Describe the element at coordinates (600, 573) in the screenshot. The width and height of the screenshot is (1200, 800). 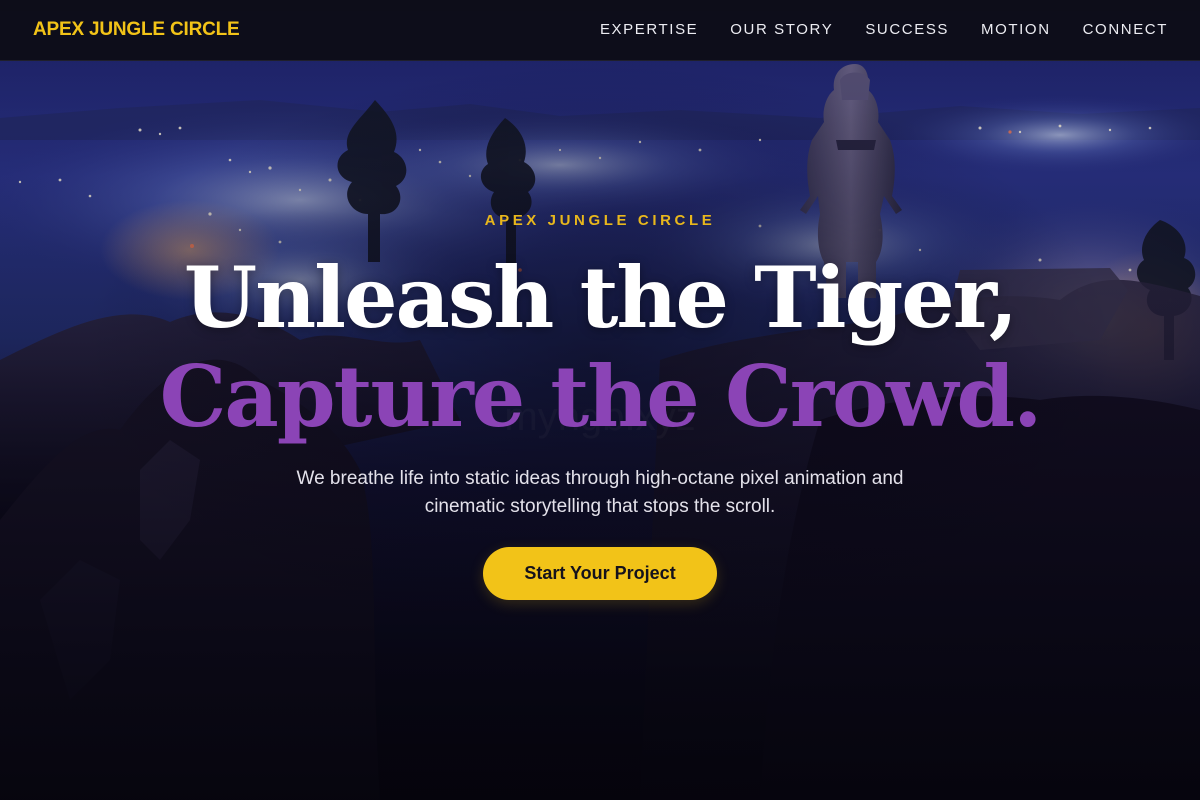
I see `start-project-button: Start Your Project` at that location.